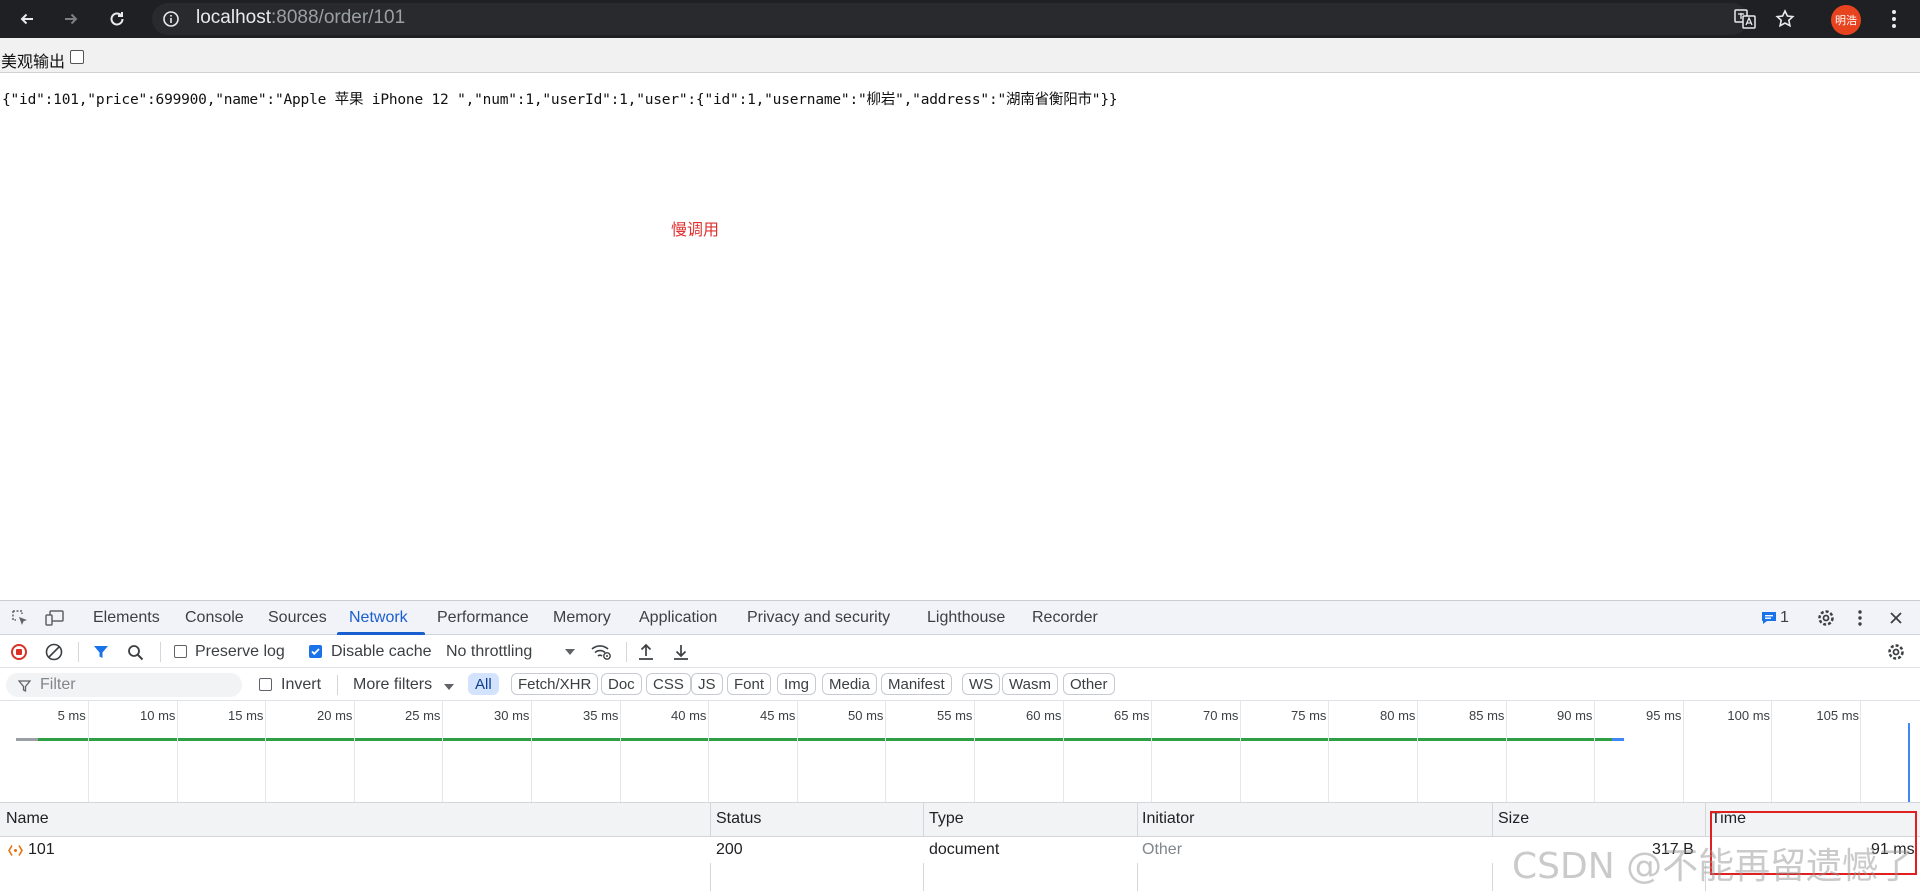 The image size is (1920, 891). What do you see at coordinates (818, 618) in the screenshot?
I see `tab-privacy-security: Privacy and security` at bounding box center [818, 618].